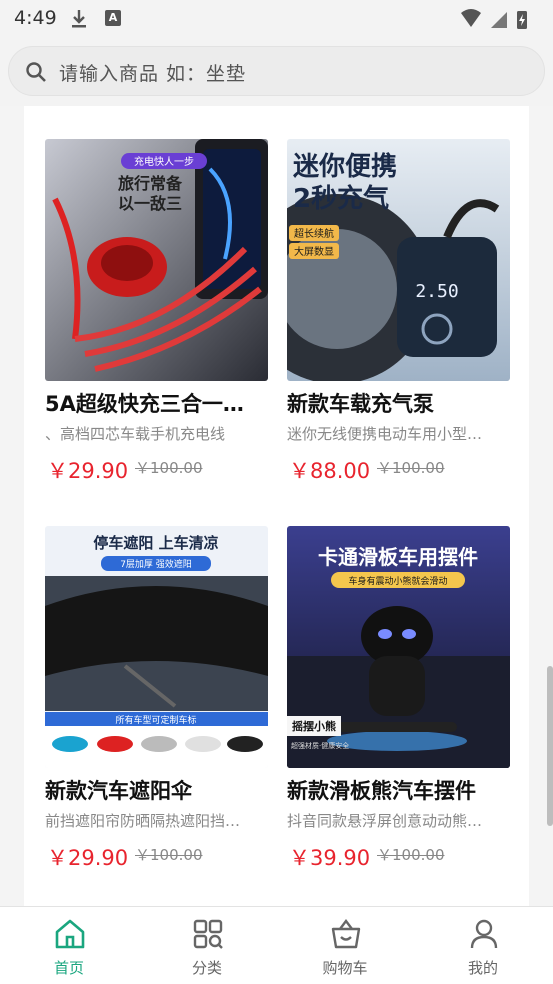 The height and width of the screenshot is (984, 553). I want to click on tab-category: 分类, so click(207, 945).